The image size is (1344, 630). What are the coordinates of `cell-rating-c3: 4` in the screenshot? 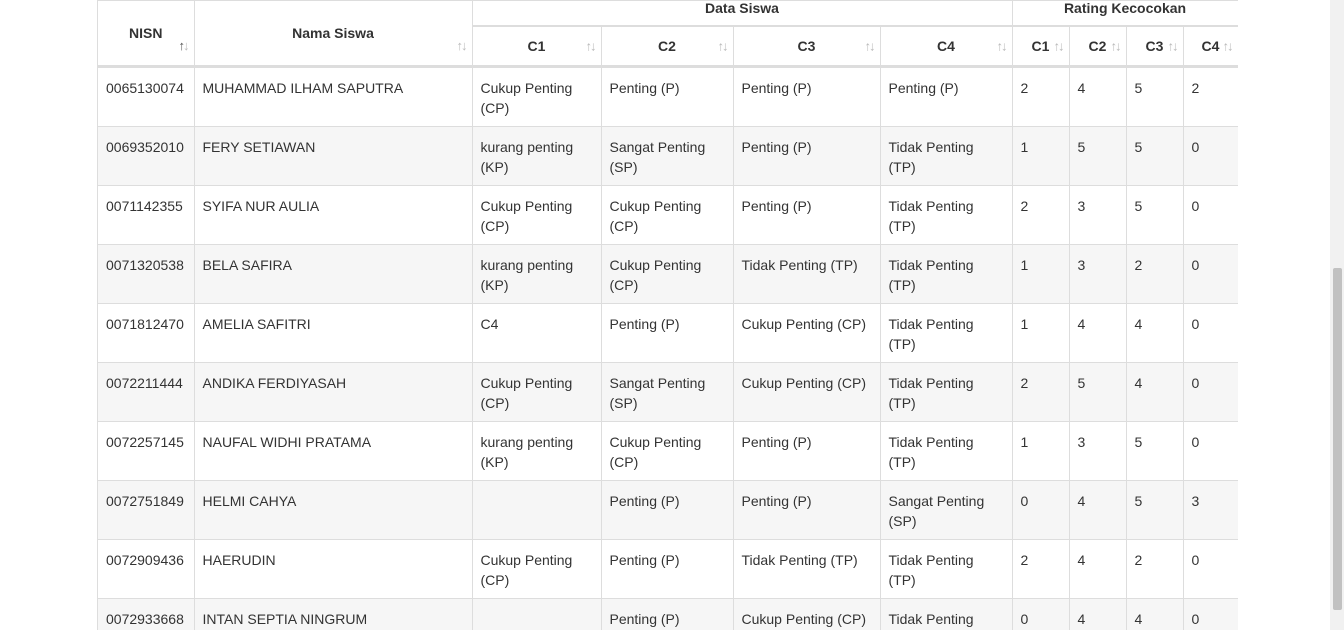 It's located at (1155, 333).